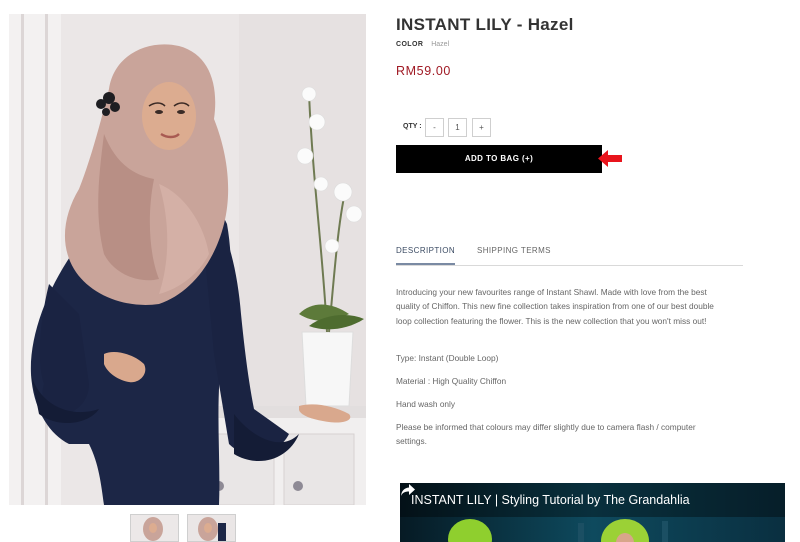  I want to click on video-thumbnail, so click(592, 512).